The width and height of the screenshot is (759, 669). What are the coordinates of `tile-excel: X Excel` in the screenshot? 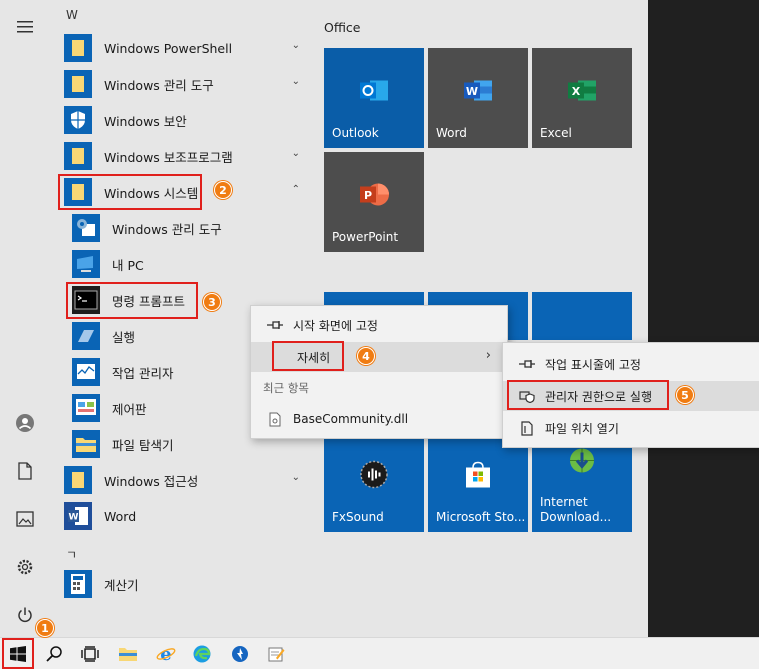 It's located at (582, 98).